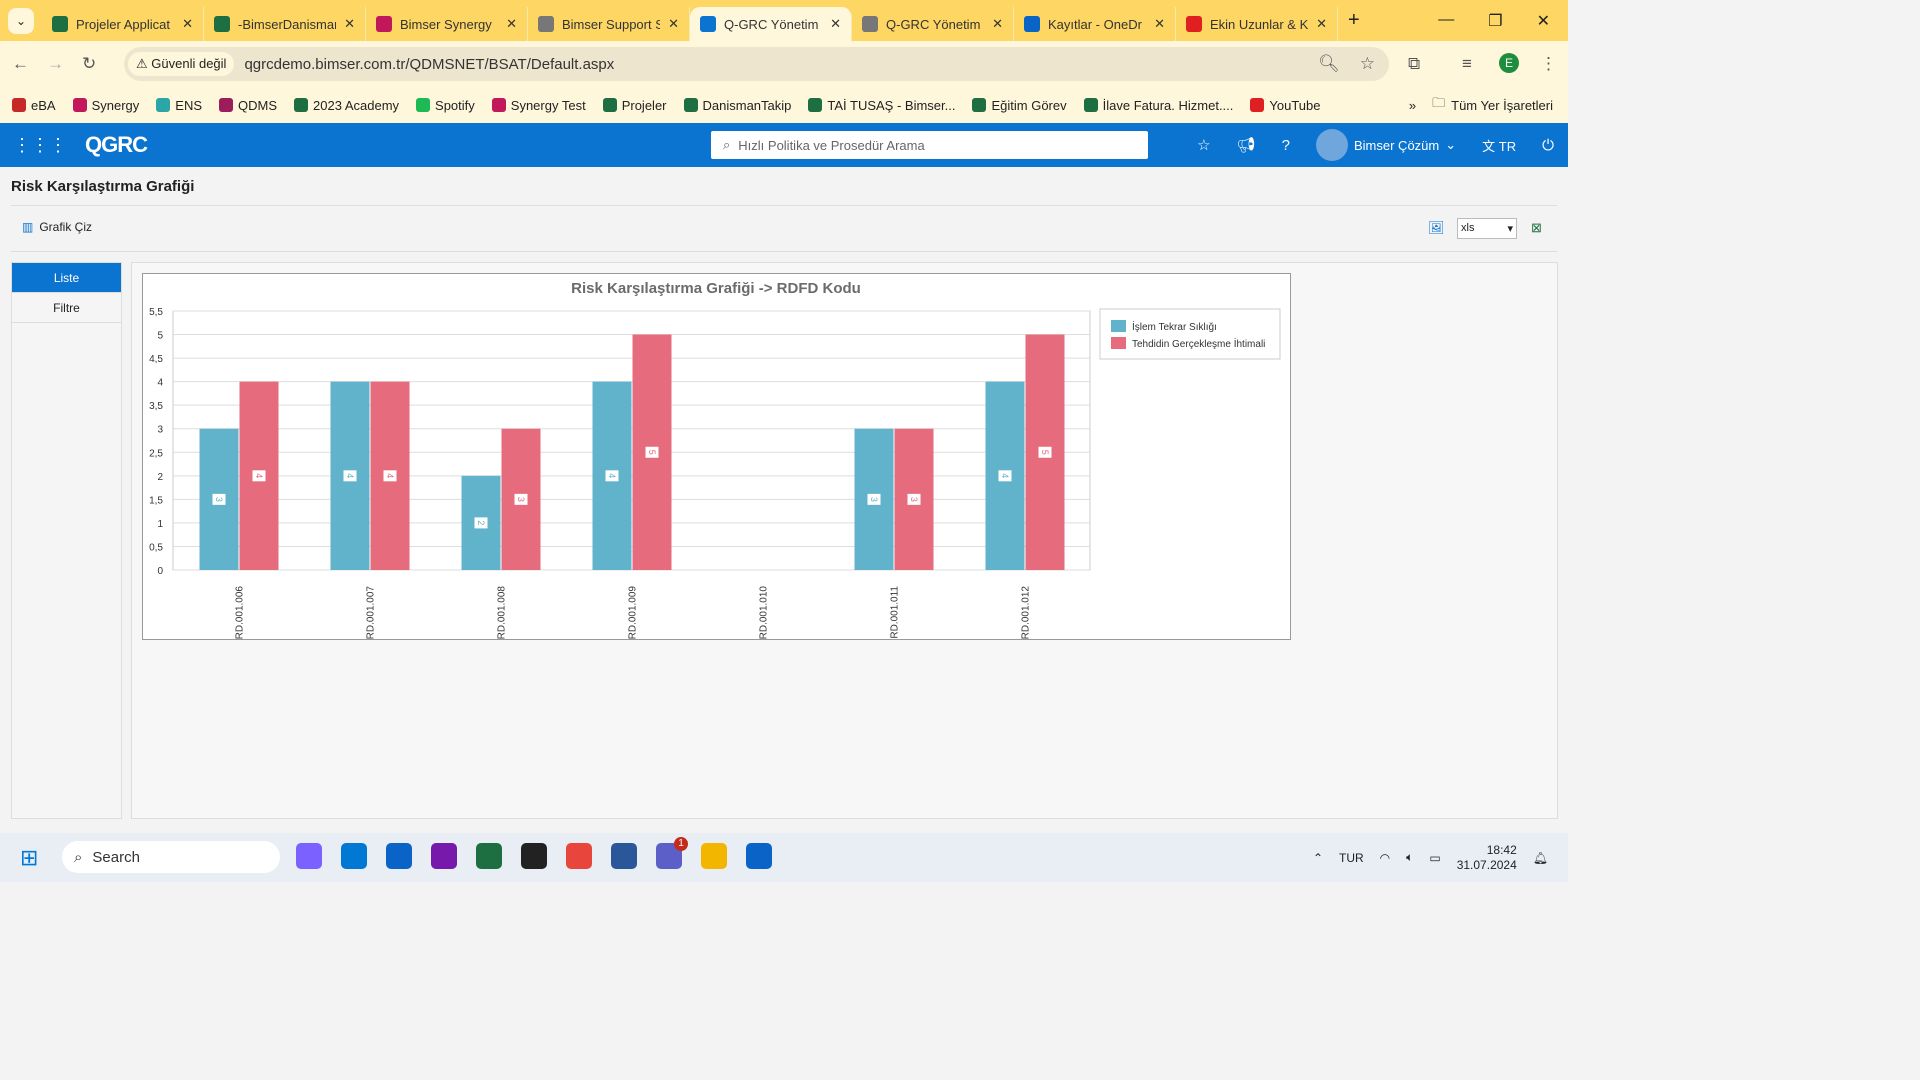  I want to click on tab-search-button: ⌄, so click(21, 20).